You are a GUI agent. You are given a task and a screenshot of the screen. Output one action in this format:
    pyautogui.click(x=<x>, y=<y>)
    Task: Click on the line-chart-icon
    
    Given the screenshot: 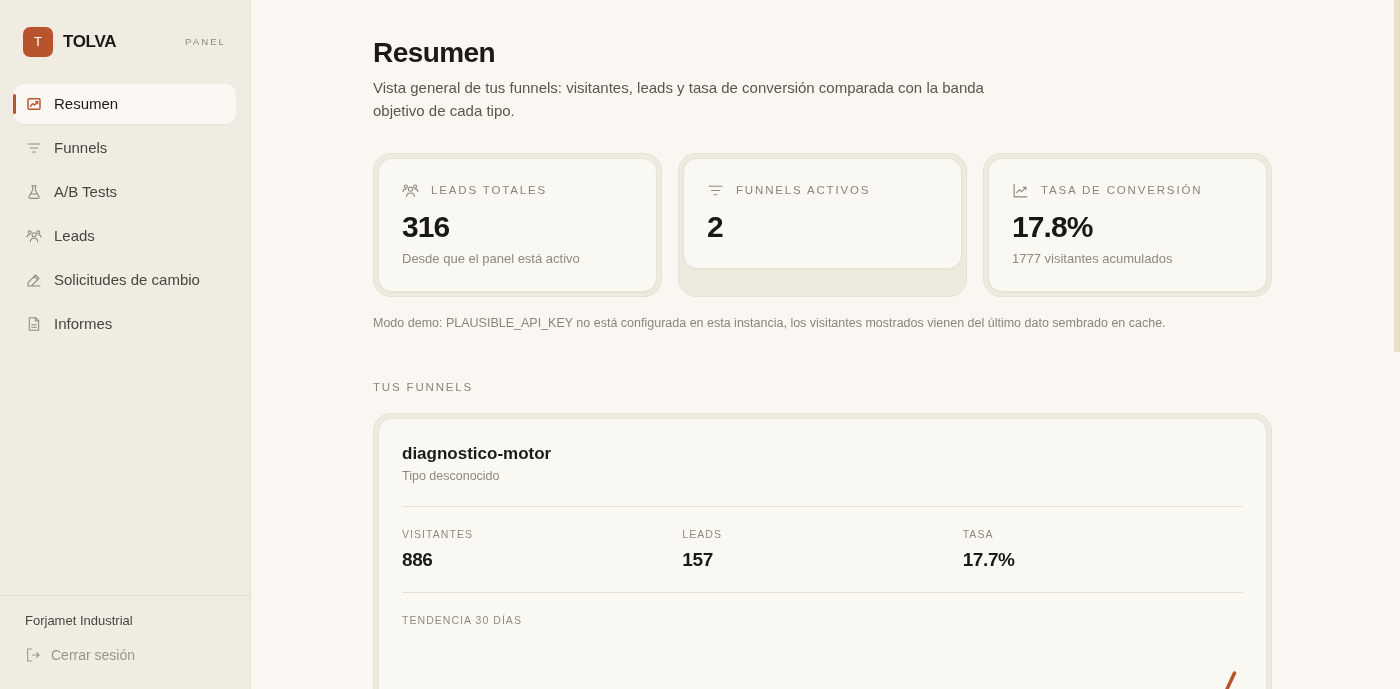 What is the action you would take?
    pyautogui.click(x=1020, y=190)
    